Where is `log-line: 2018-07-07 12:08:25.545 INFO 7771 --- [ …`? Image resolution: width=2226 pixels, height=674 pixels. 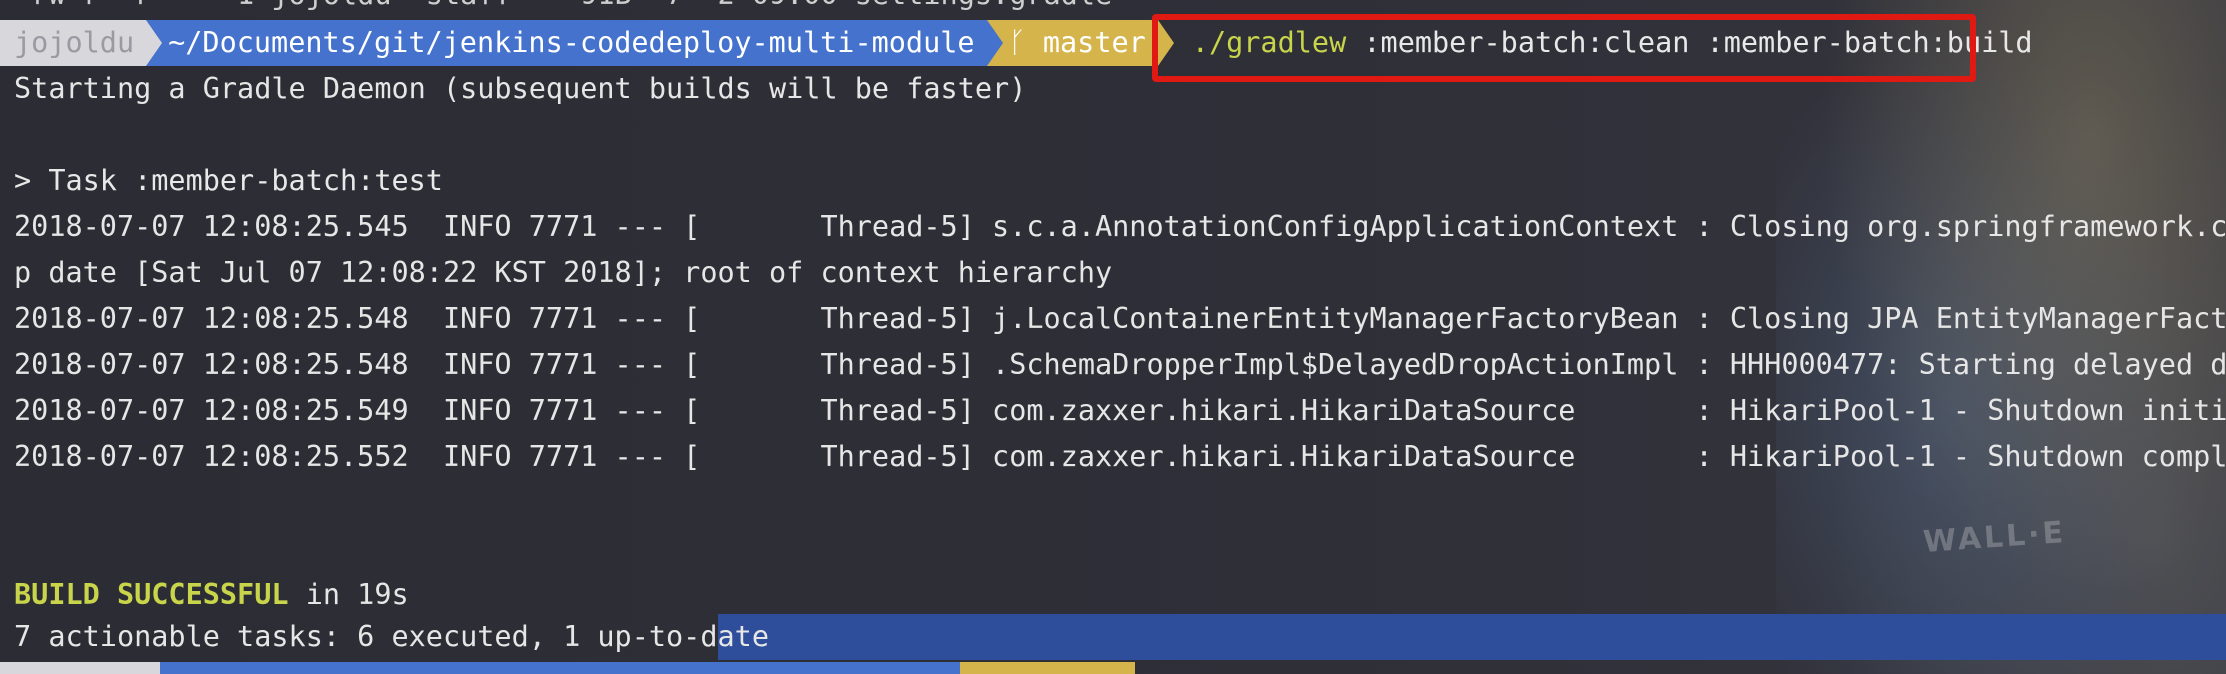 log-line: 2018-07-07 12:08:25.545 INFO 7771 --- [ … is located at coordinates (1120, 226).